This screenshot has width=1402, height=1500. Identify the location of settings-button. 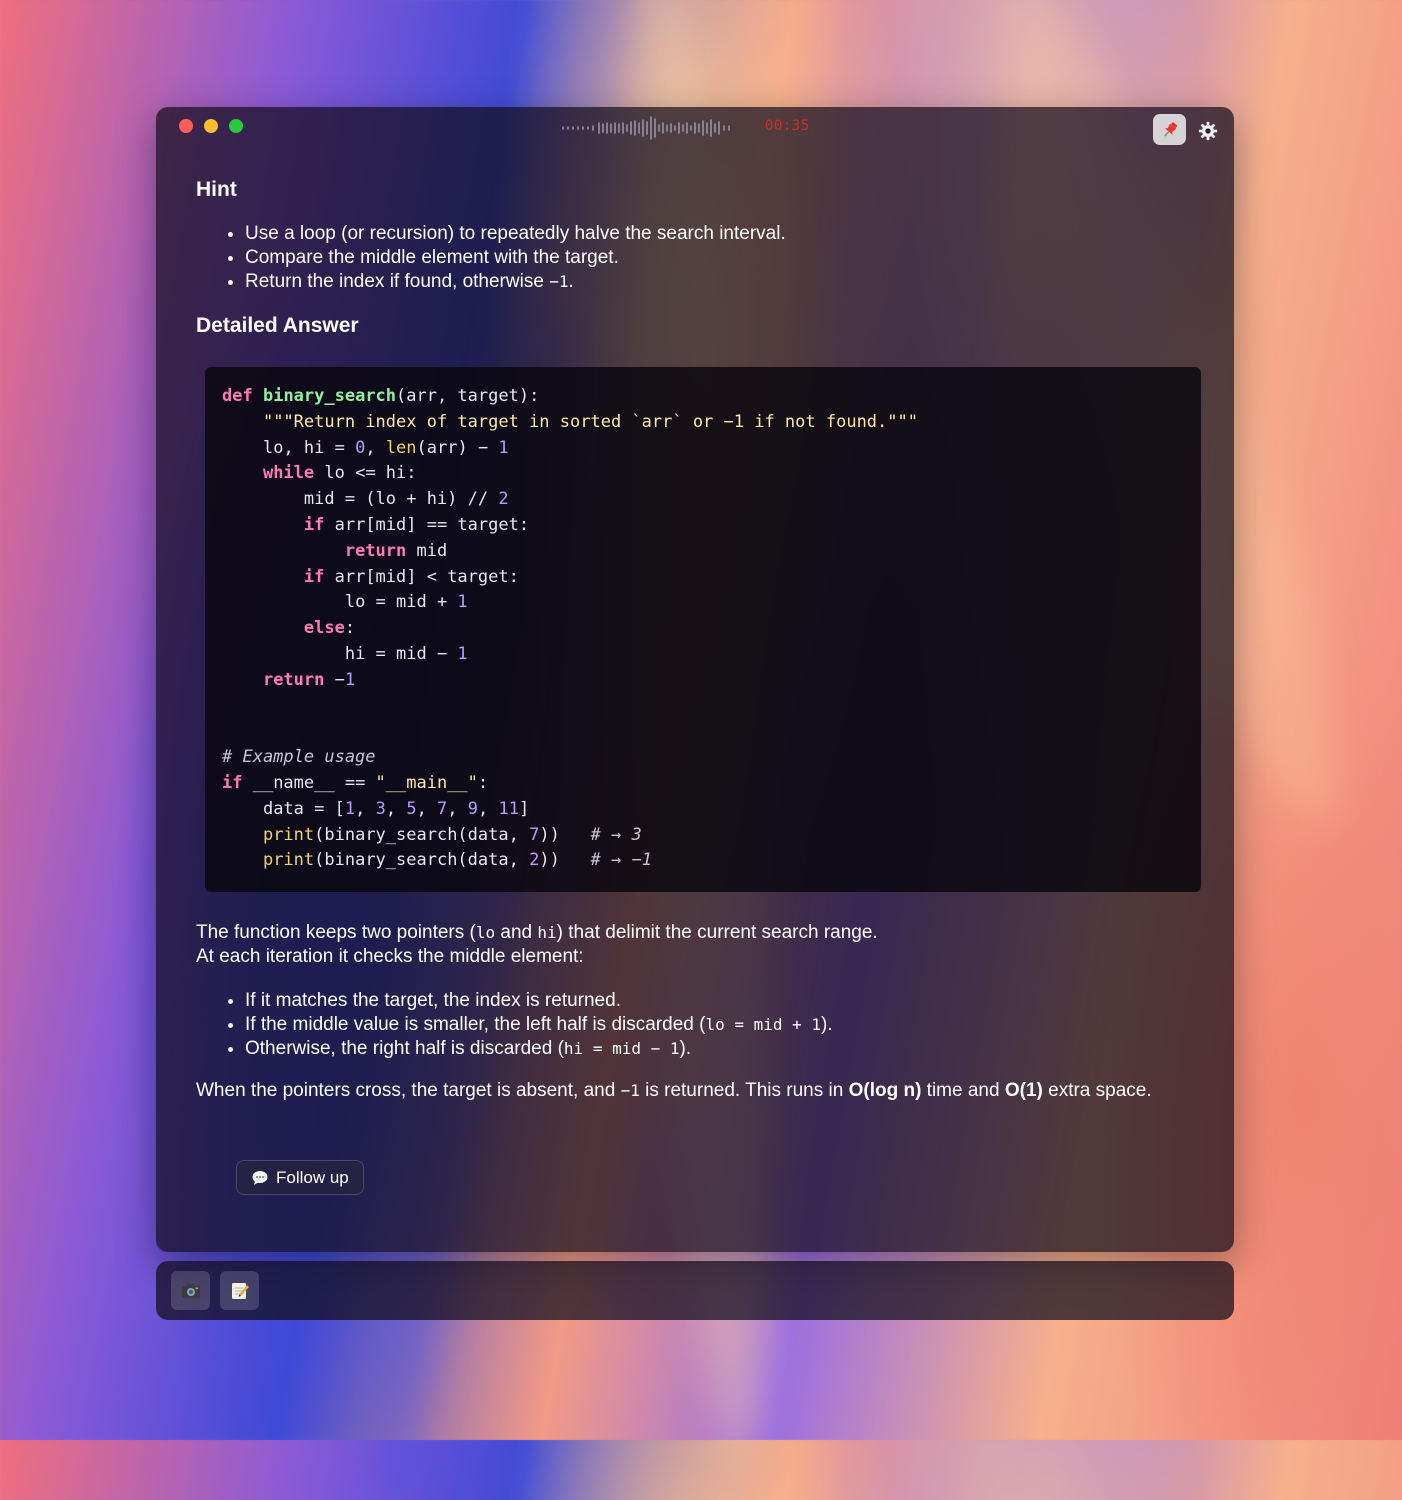
(1208, 131).